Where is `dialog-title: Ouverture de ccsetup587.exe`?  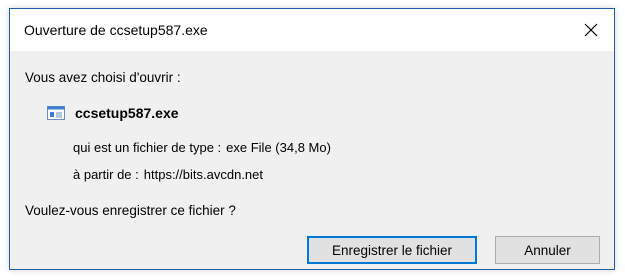 dialog-title: Ouverture de ccsetup587.exe is located at coordinates (116, 30).